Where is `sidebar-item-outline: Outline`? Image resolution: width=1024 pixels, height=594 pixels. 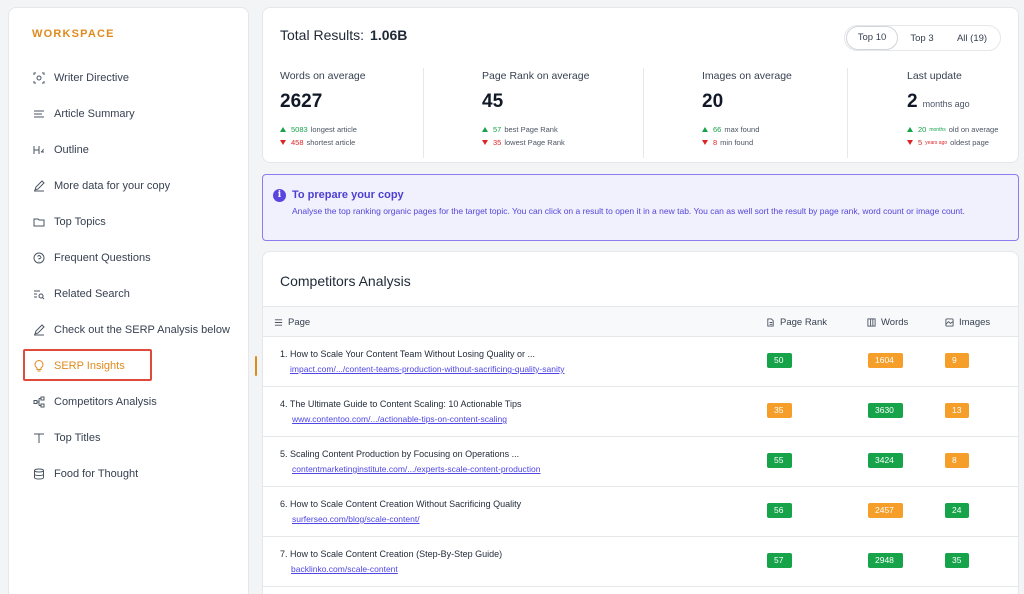
sidebar-item-outline: Outline is located at coordinates (136, 150).